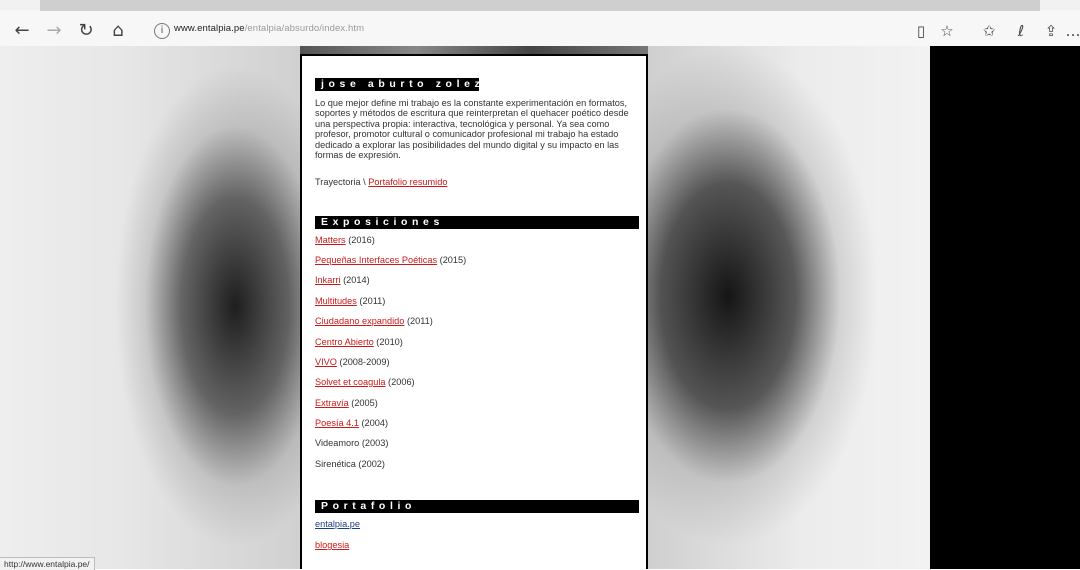 This screenshot has height=570, width=1080. I want to click on active-tab-bar, so click(540, 5).